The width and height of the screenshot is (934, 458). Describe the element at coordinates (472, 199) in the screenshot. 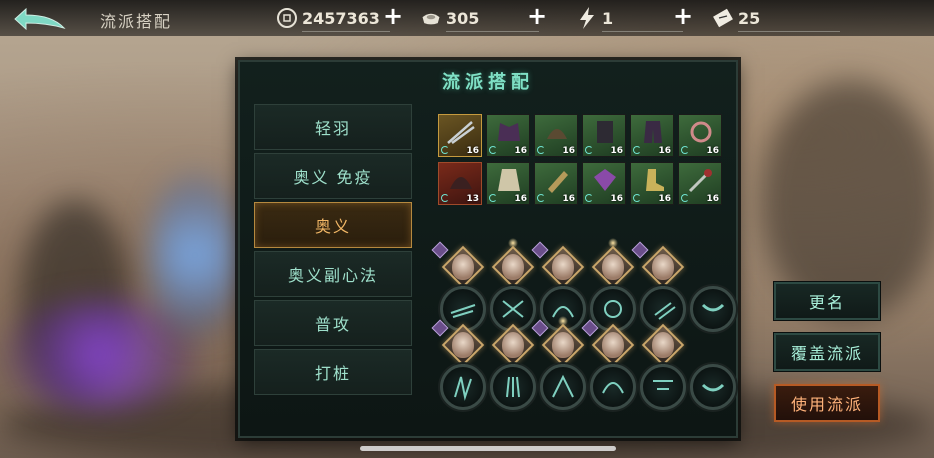

I see `equipment-level: 13` at that location.